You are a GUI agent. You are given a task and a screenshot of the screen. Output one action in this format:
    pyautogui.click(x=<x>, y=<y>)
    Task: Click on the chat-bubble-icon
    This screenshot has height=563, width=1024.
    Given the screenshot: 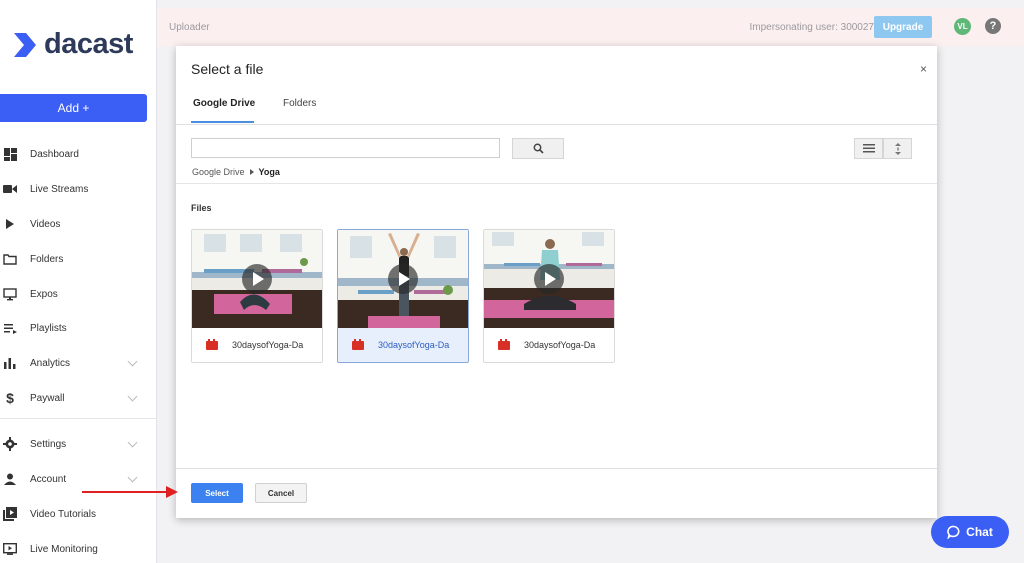 What is the action you would take?
    pyautogui.click(x=953, y=532)
    